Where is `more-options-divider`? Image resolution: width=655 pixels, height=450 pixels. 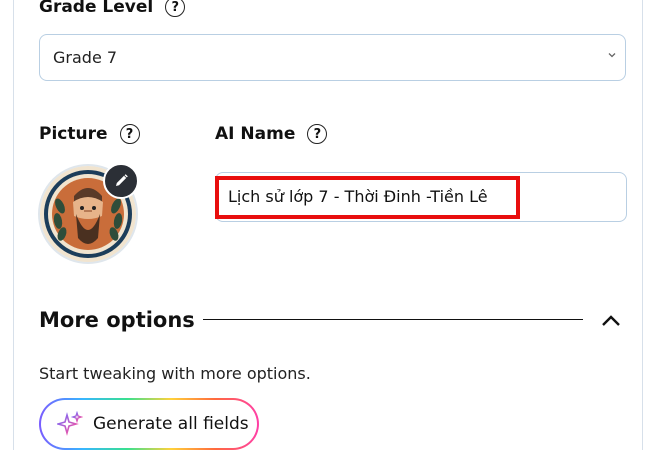 more-options-divider is located at coordinates (393, 319).